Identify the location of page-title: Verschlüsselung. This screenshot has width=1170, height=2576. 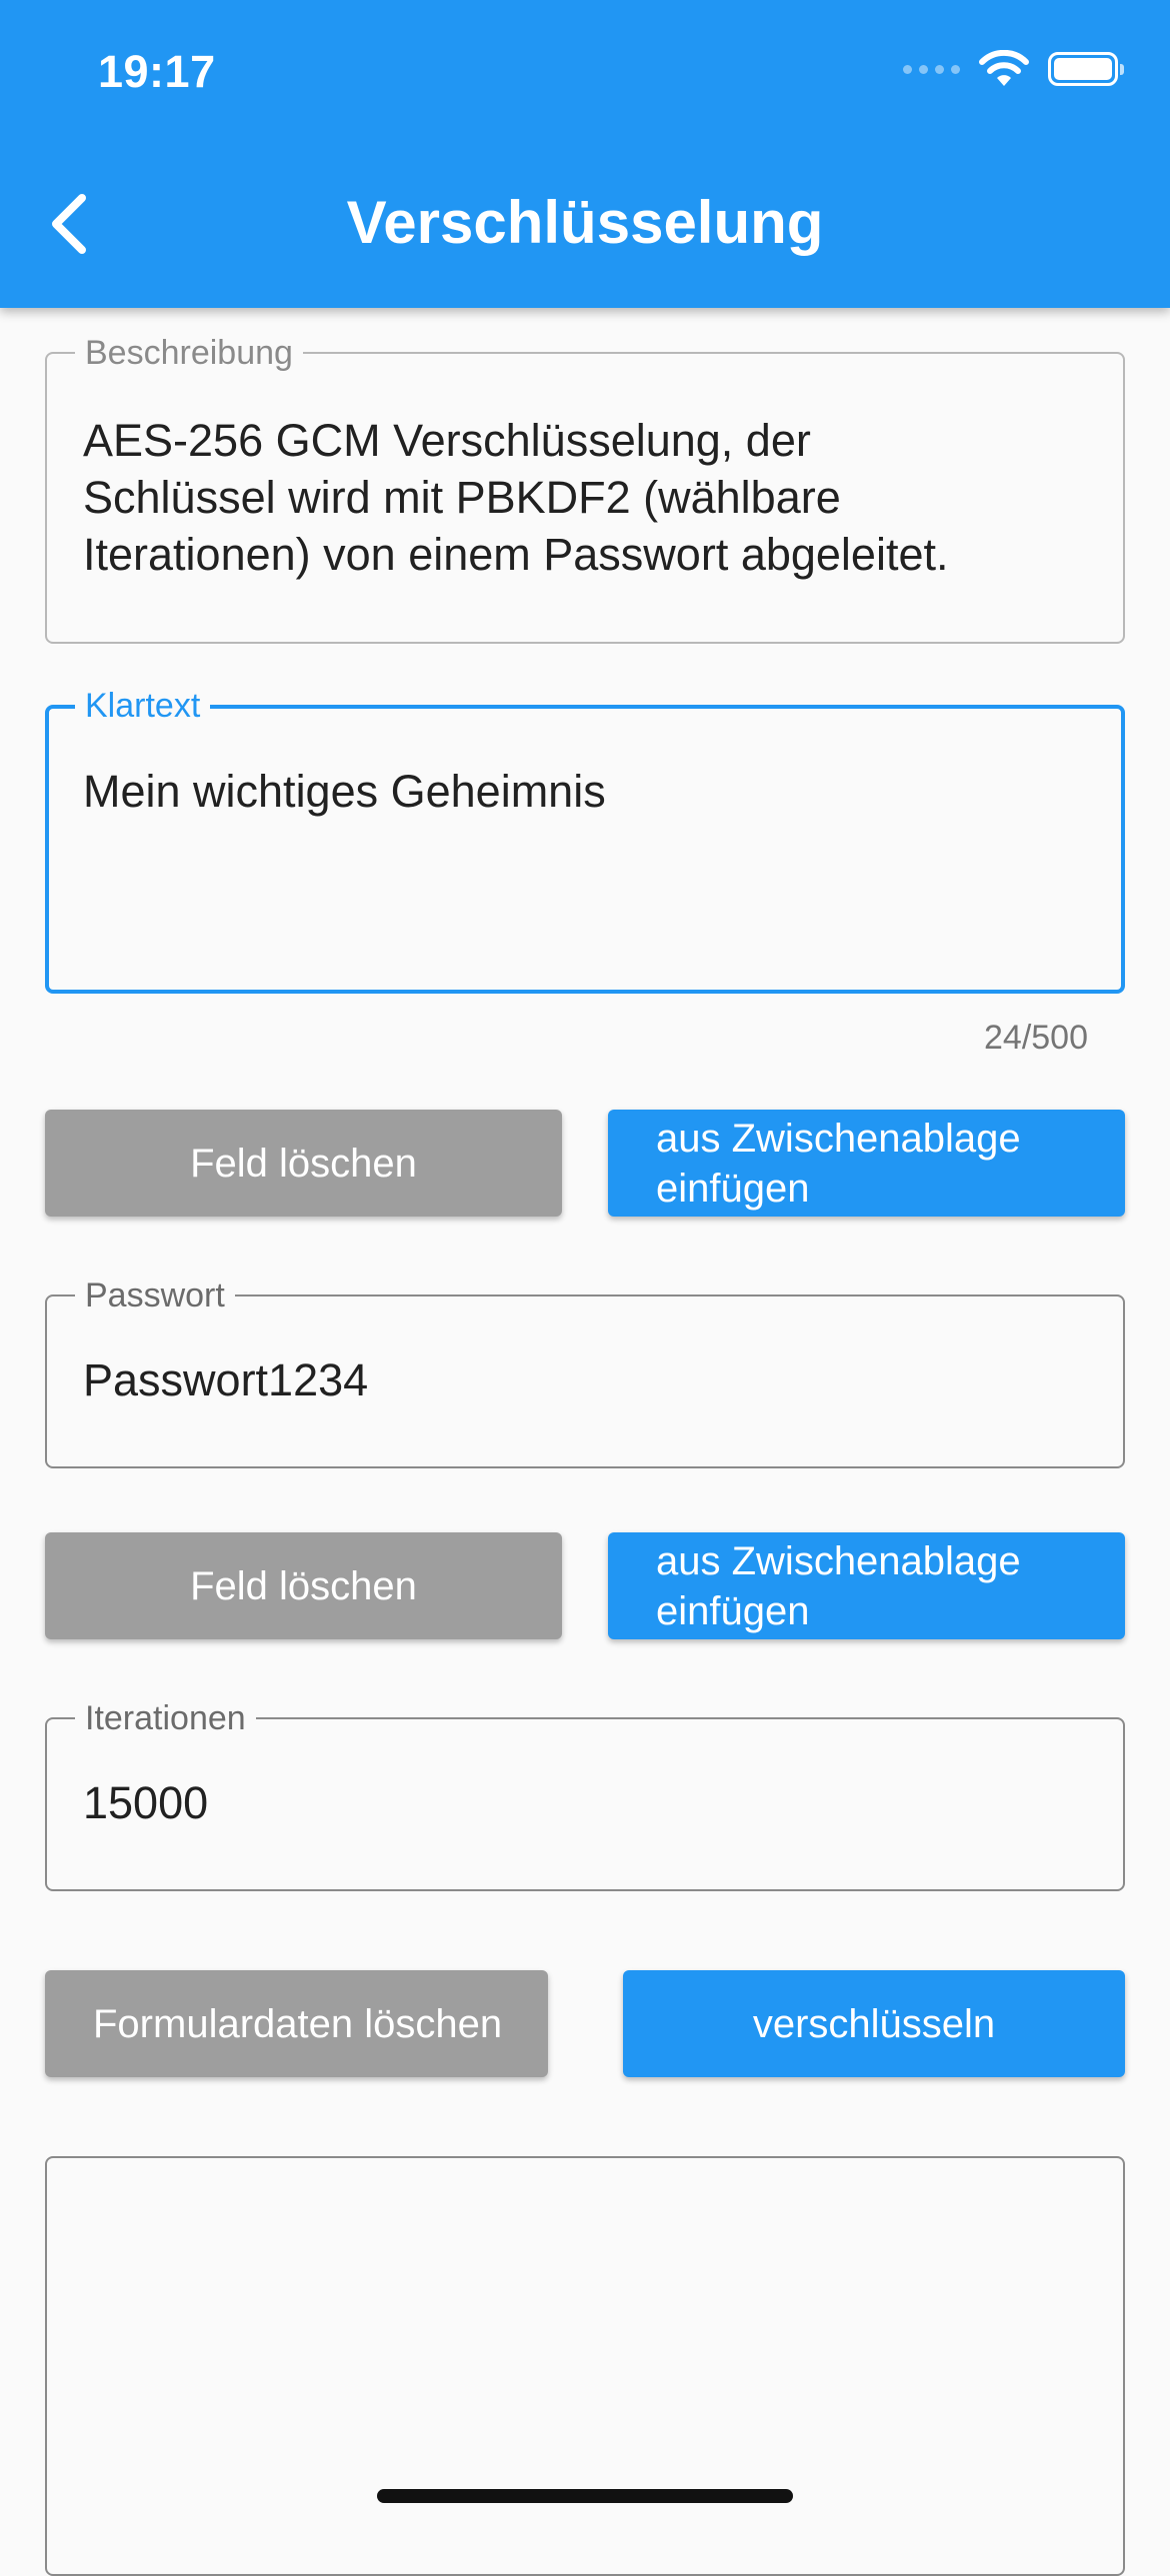
(585, 223).